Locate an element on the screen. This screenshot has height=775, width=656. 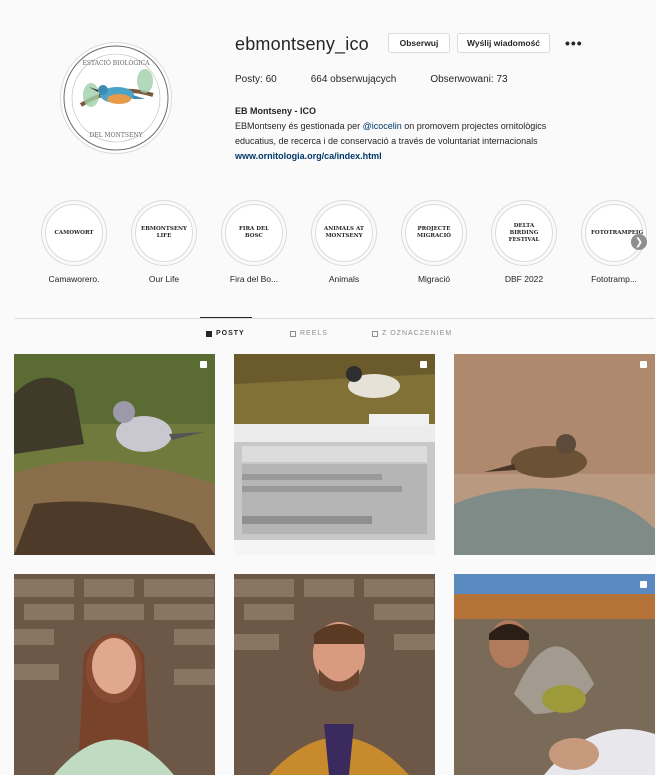
tab-reels: REELS is located at coordinates (309, 333).